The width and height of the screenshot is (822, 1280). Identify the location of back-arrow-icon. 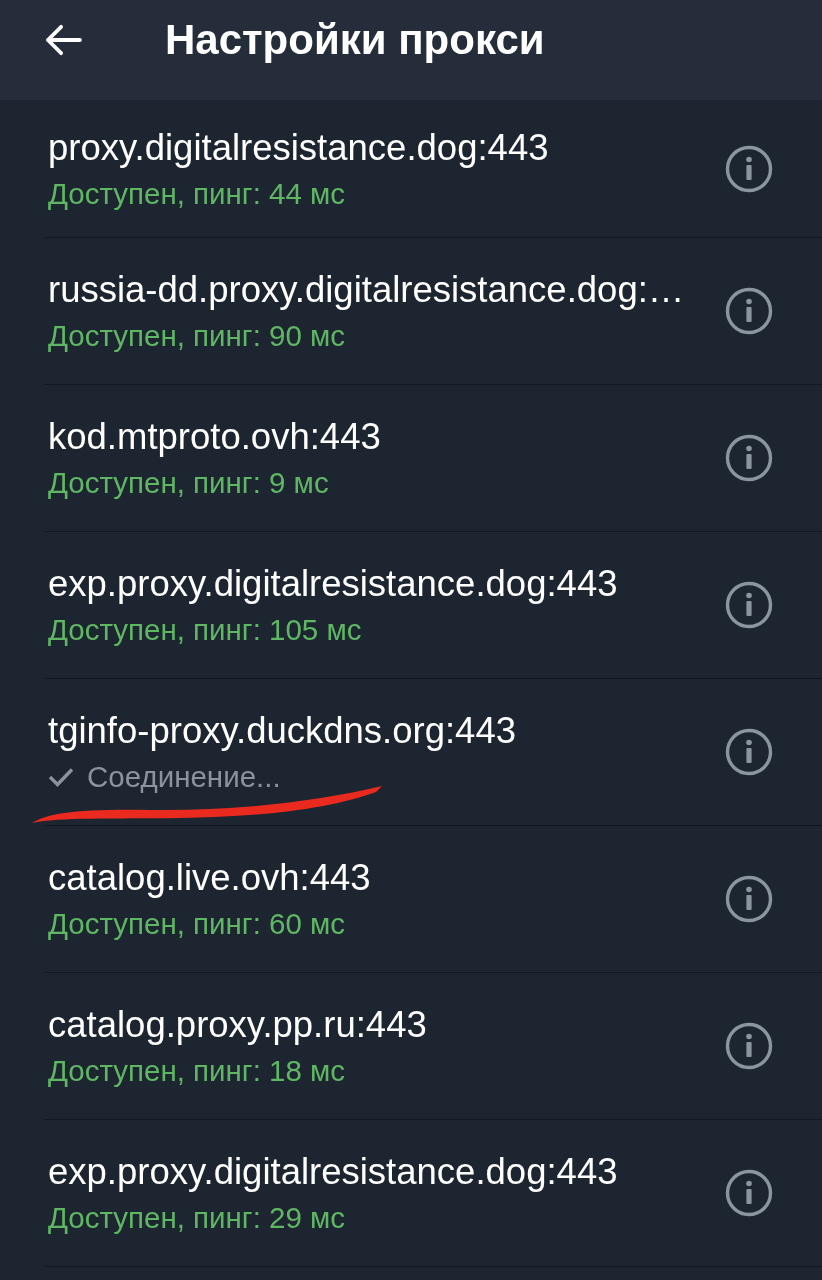
(63, 40).